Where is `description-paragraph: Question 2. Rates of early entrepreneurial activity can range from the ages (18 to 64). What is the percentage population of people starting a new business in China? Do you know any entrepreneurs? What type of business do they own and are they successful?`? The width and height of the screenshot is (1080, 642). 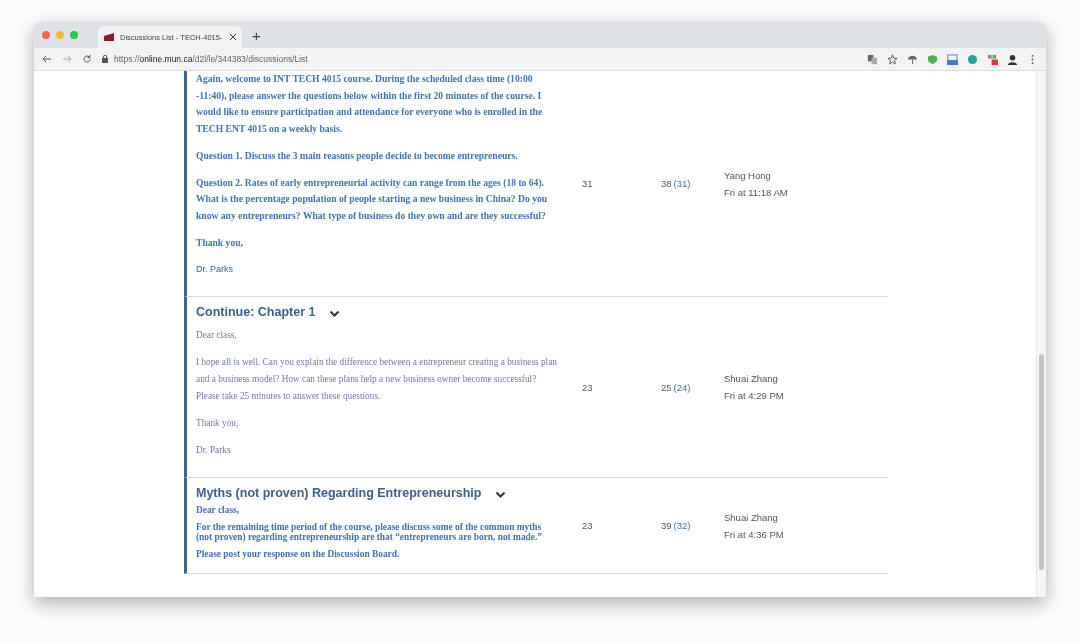 description-paragraph: Question 2. Rates of early entrepreneurial activity can range from the ages (18 to 64). What is the percentage population of people starting a new business in China? Do you know any entrepreneurs? What type of business do they own and are they successful? is located at coordinates (372, 199).